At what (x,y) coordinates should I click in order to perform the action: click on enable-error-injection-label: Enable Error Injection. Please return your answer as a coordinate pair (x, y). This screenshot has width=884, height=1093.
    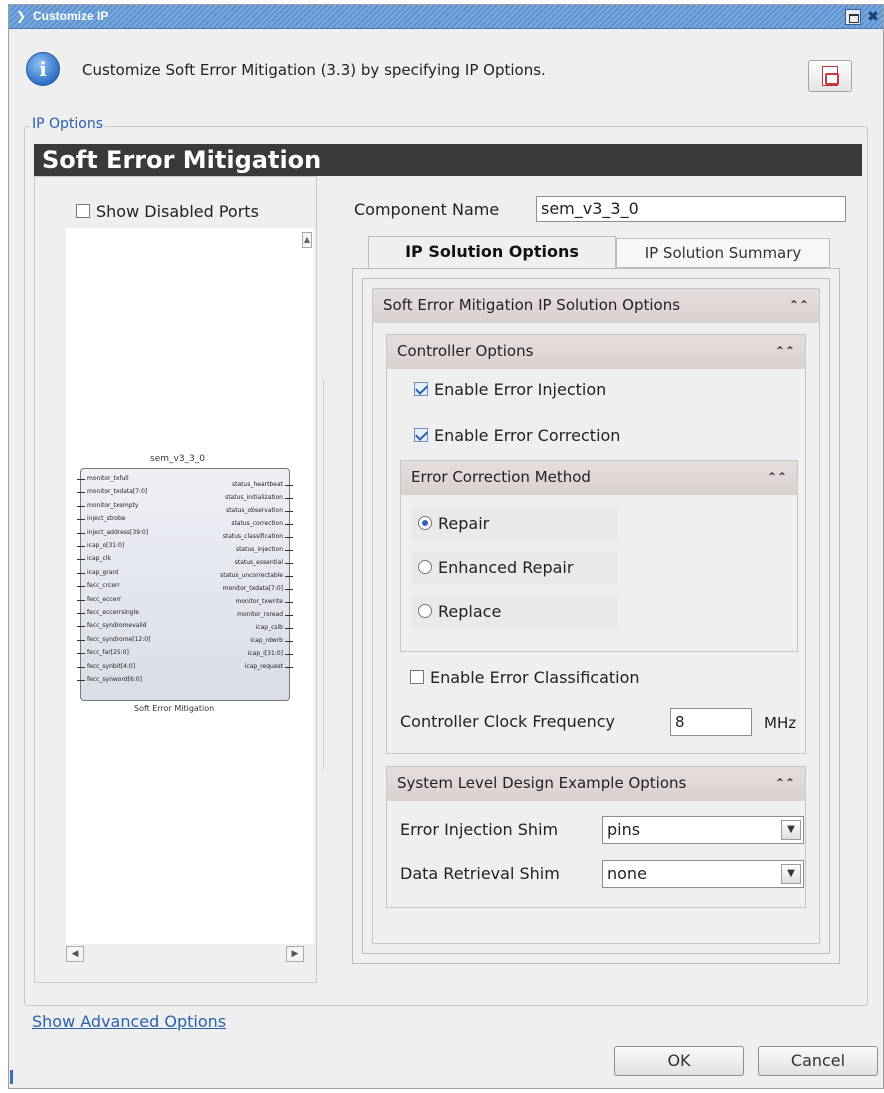
    Looking at the image, I should click on (520, 389).